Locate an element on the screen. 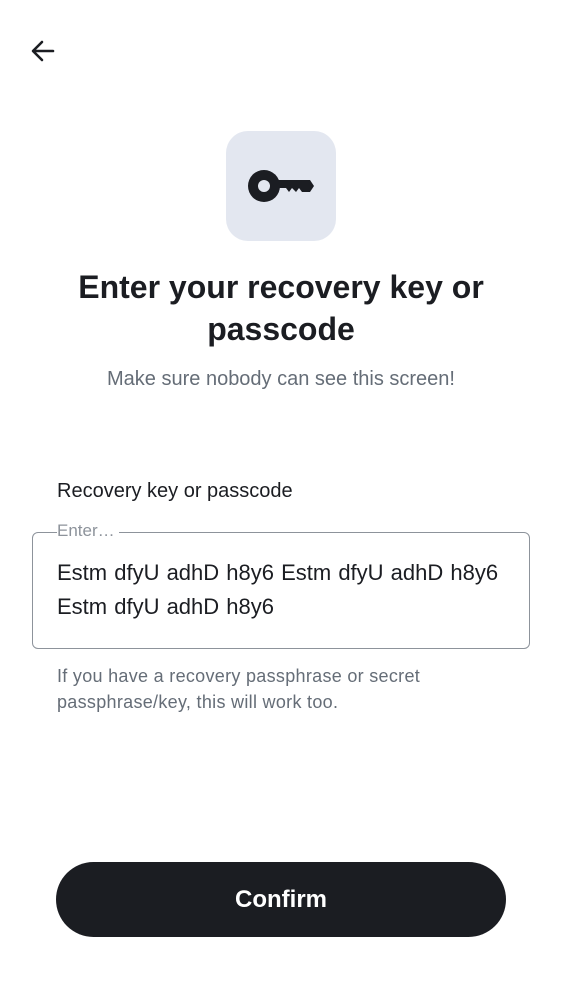 Image resolution: width=562 pixels, height=1000 pixels. confirm-button: Confirm is located at coordinates (281, 899).